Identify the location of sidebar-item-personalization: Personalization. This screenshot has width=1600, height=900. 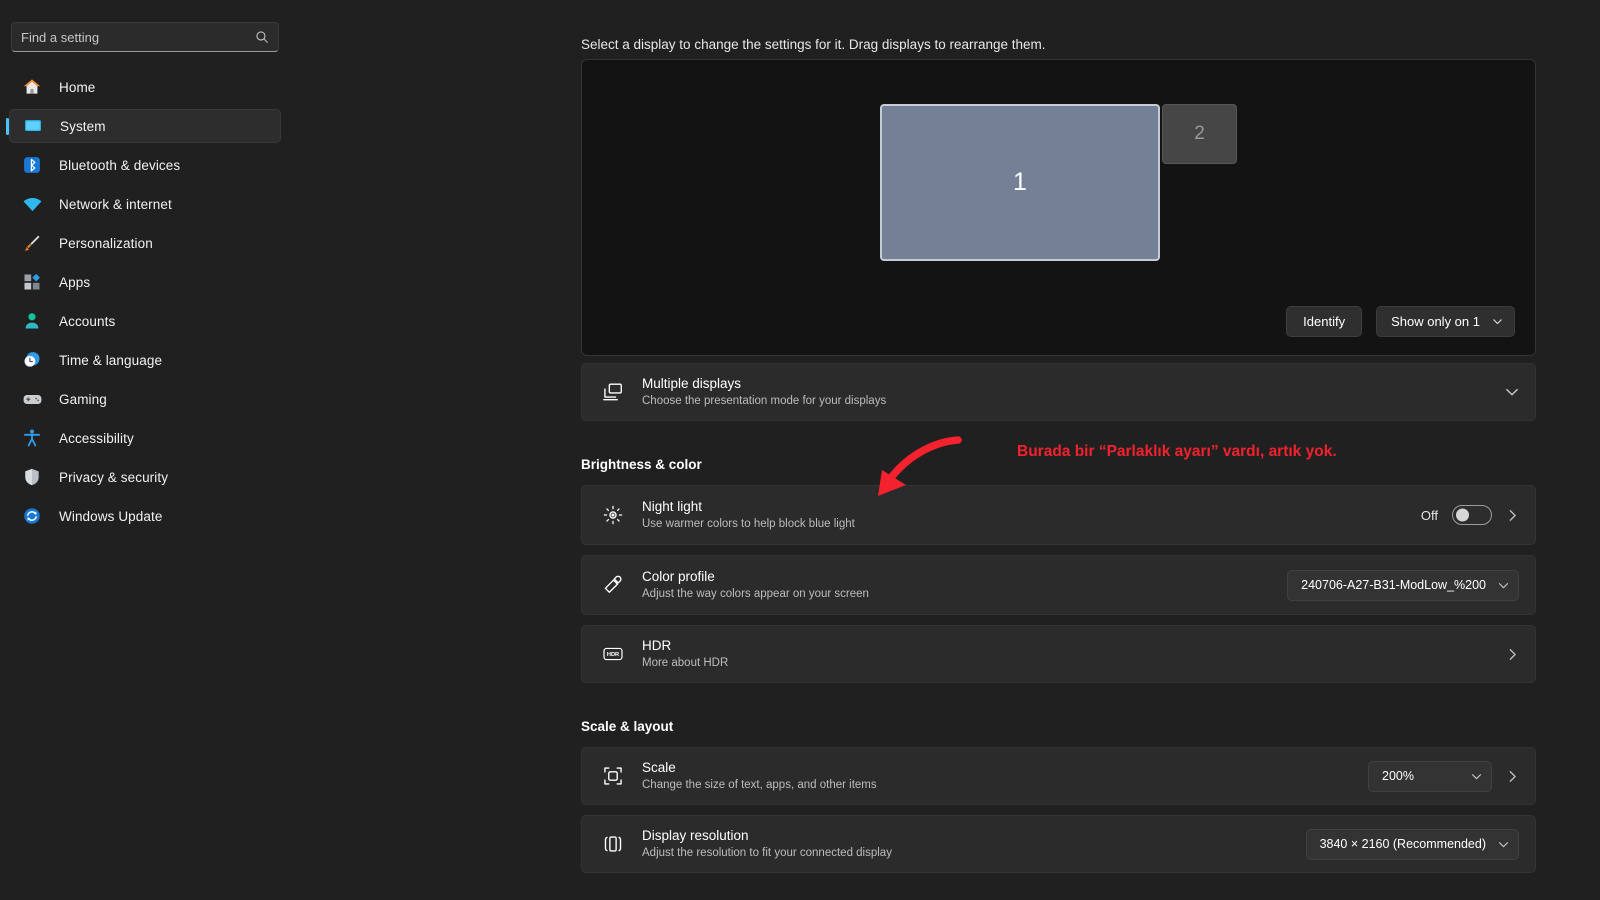
(145, 243).